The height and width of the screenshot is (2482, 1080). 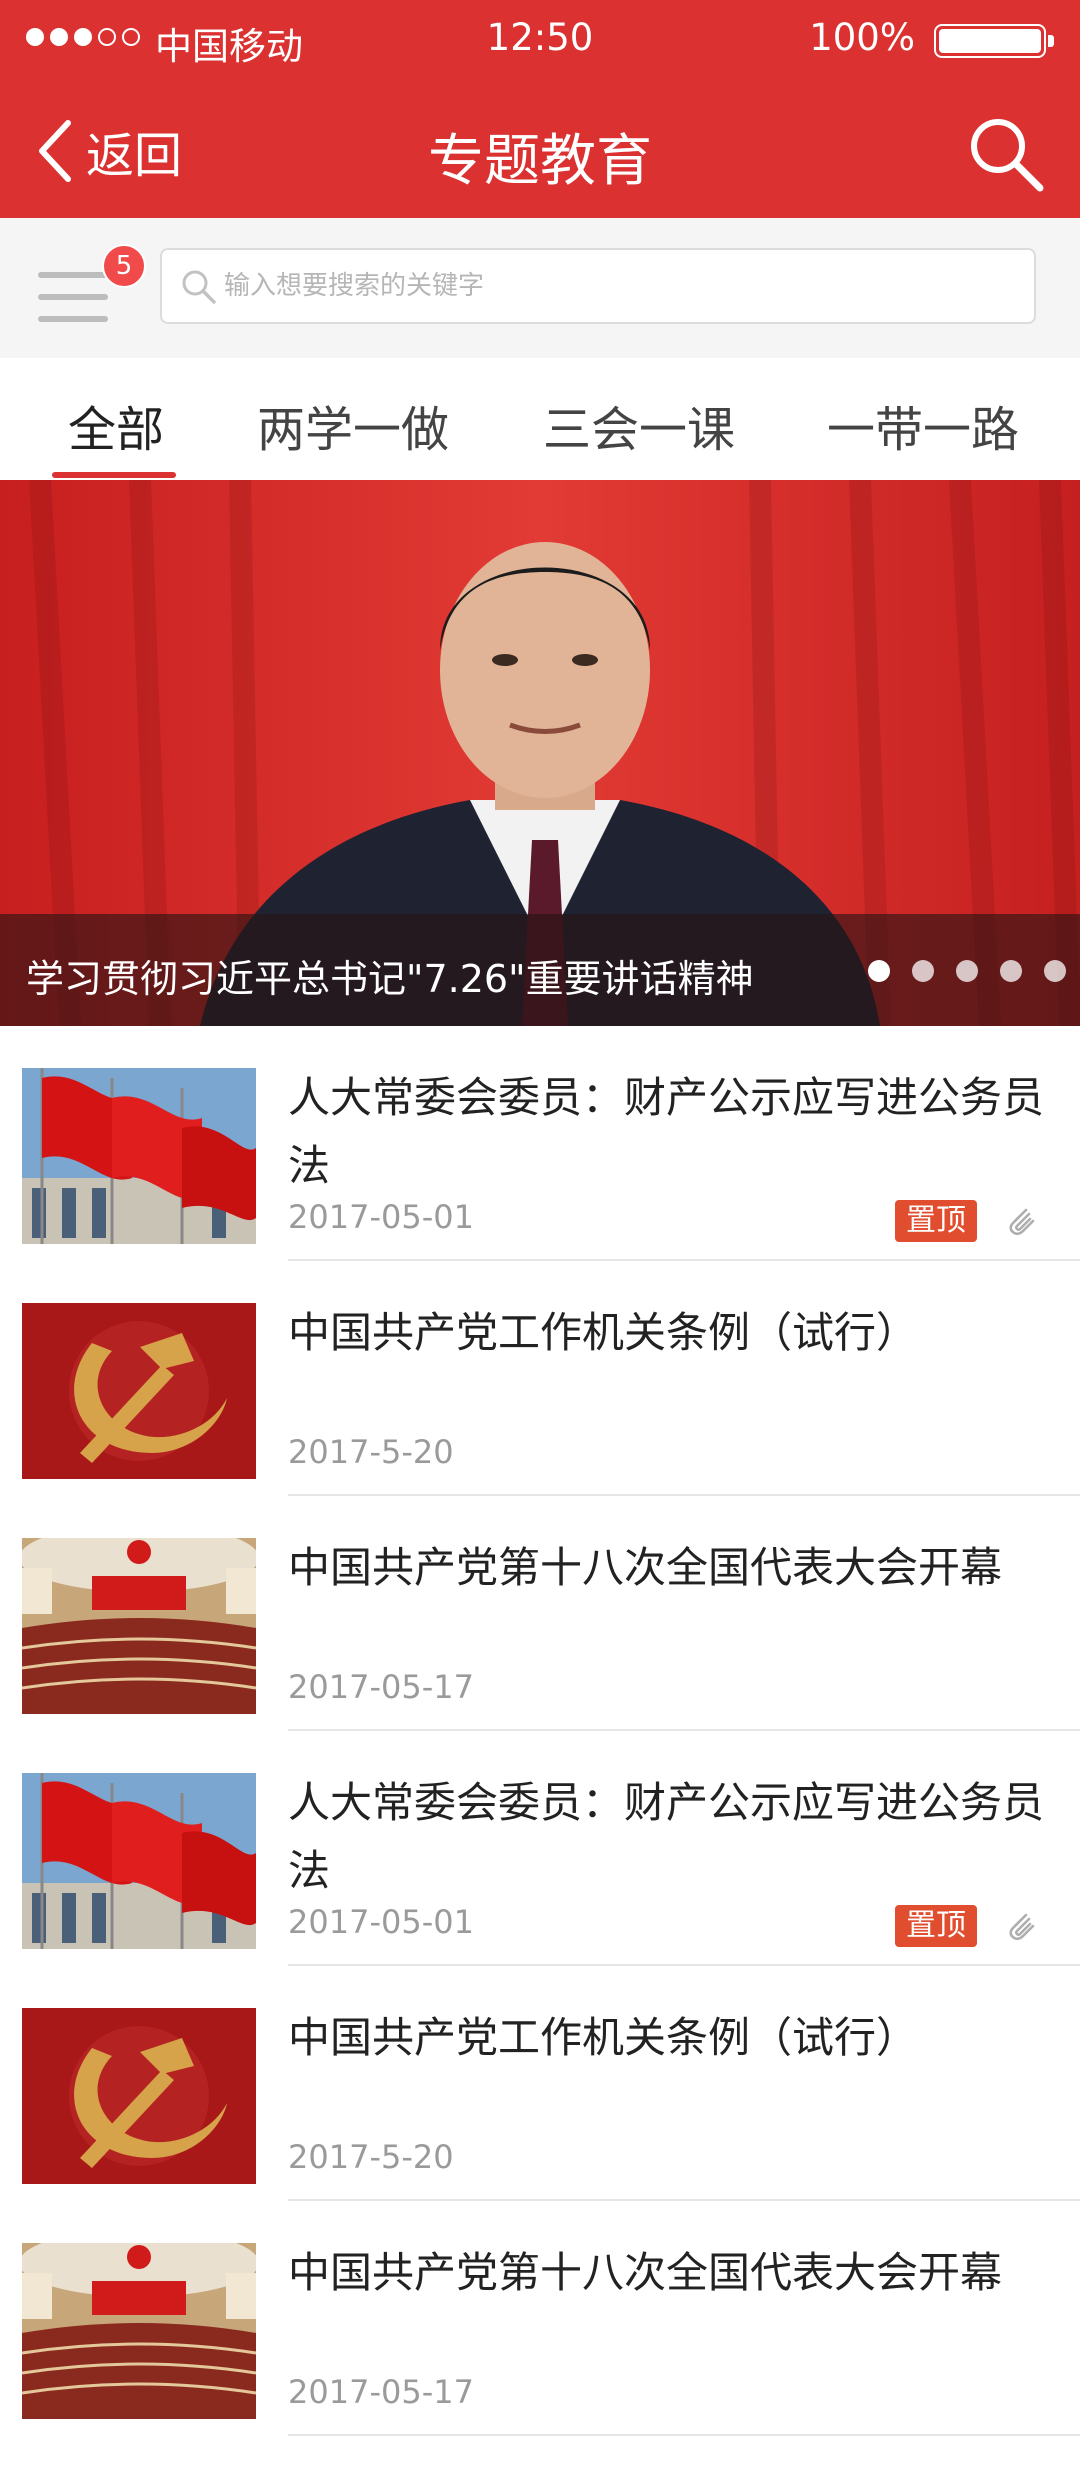 What do you see at coordinates (540, 161) in the screenshot?
I see `page-title: 专题教育` at bounding box center [540, 161].